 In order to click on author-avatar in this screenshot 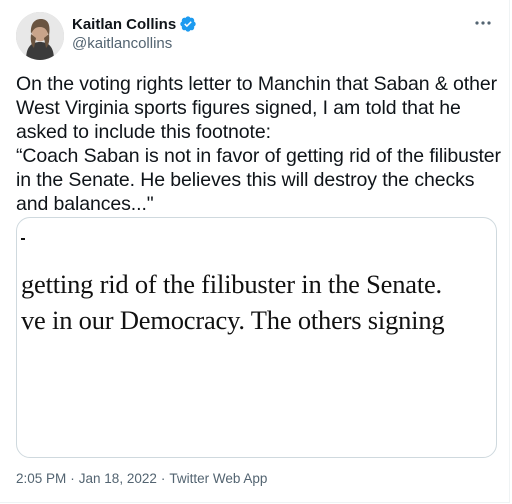, I will do `click(40, 36)`.